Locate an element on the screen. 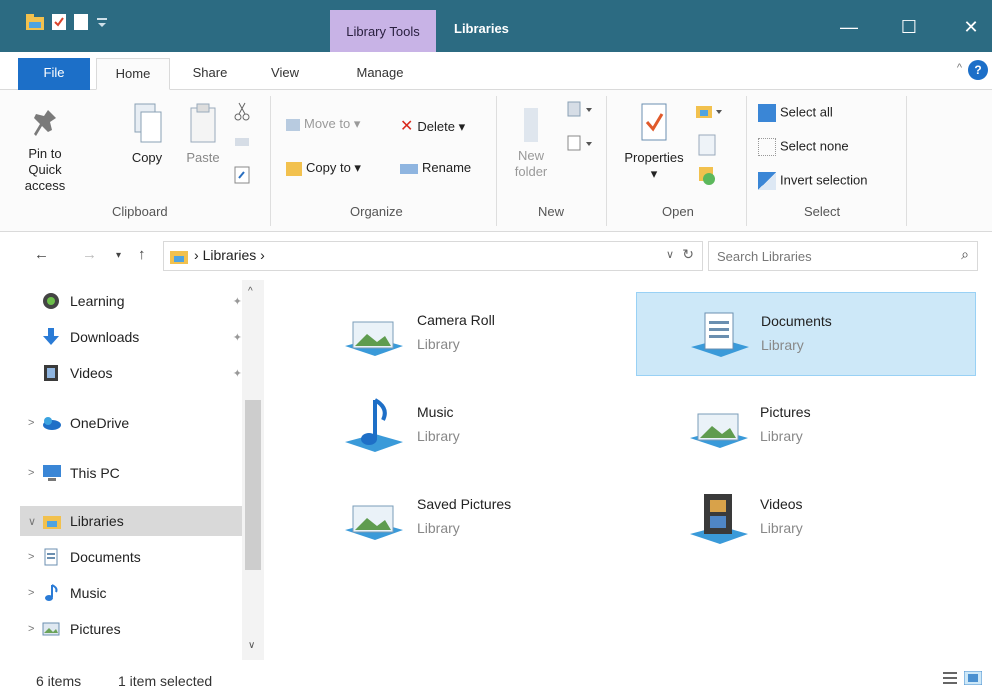  easy-access-icon is located at coordinates (581, 145).